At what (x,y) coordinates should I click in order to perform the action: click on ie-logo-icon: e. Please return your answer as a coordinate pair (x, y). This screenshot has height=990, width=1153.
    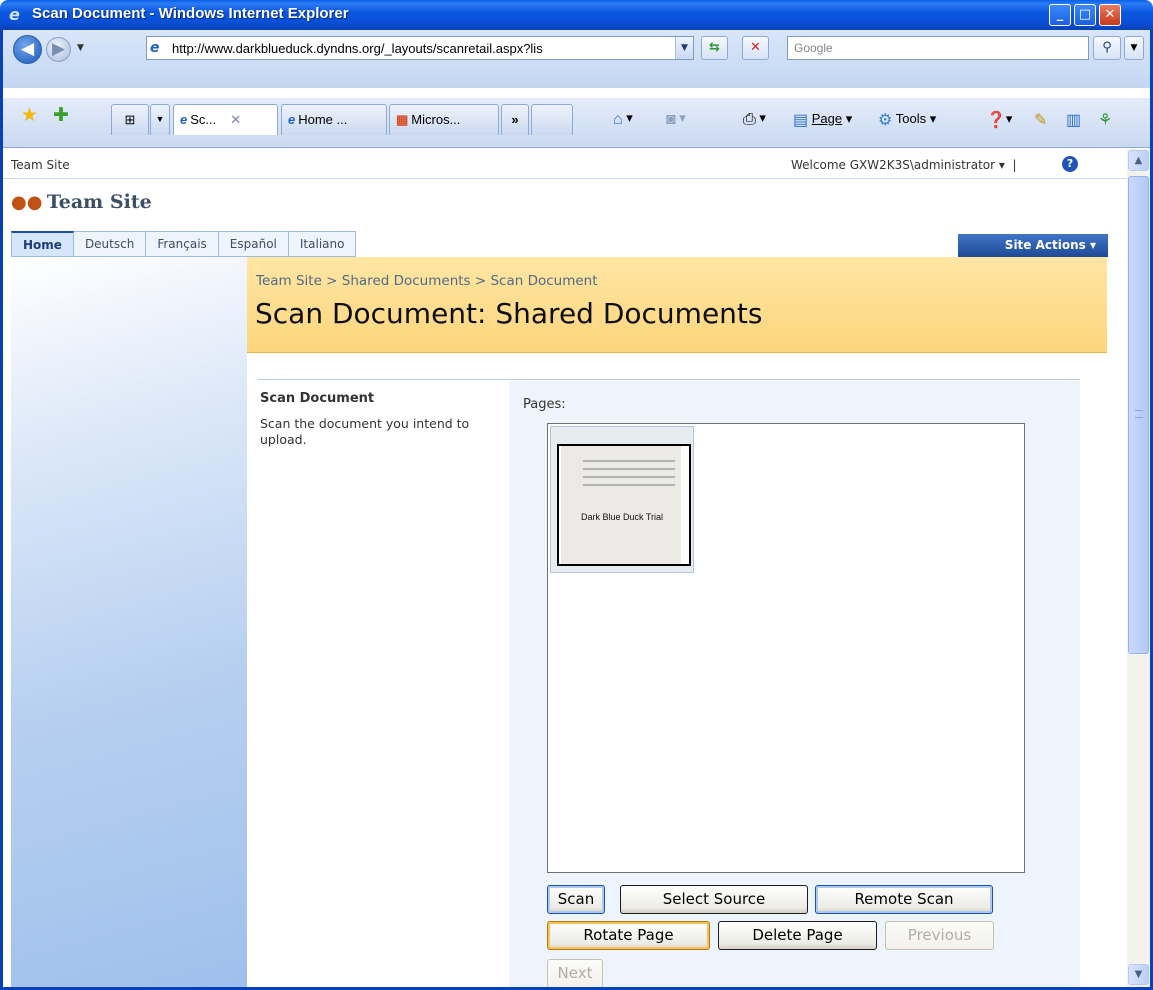
    Looking at the image, I should click on (14, 14).